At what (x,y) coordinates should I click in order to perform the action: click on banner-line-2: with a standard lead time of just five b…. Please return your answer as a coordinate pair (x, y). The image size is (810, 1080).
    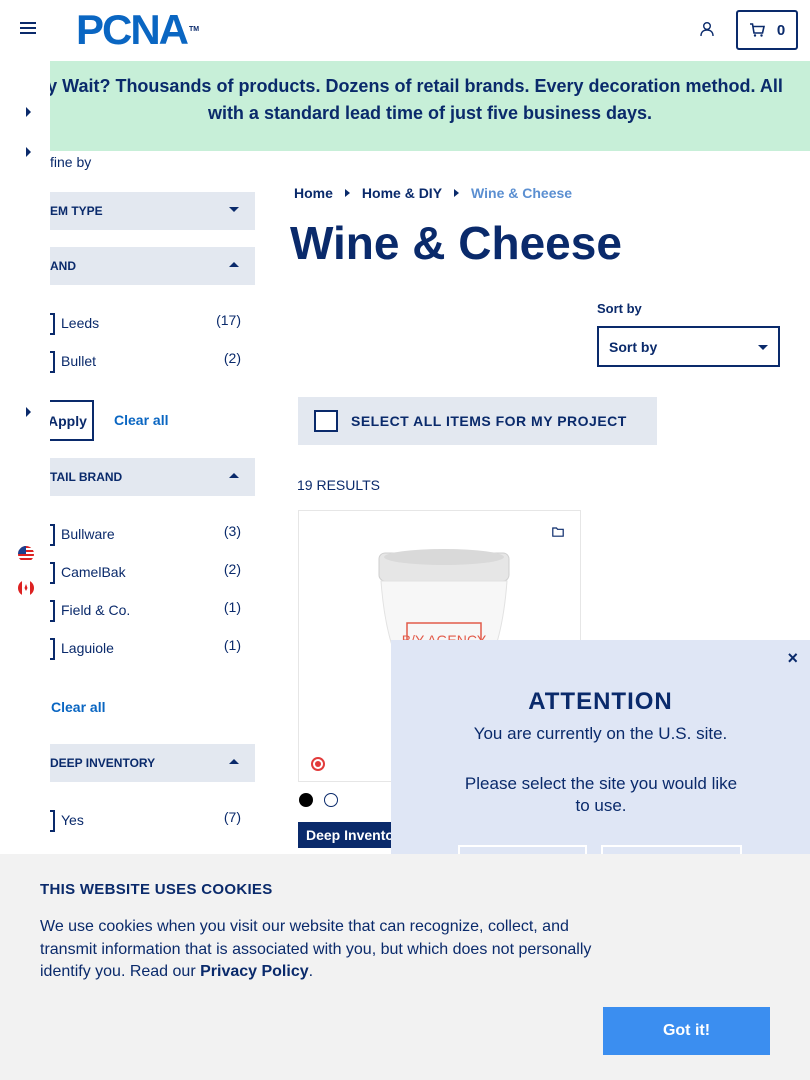
    Looking at the image, I should click on (430, 113).